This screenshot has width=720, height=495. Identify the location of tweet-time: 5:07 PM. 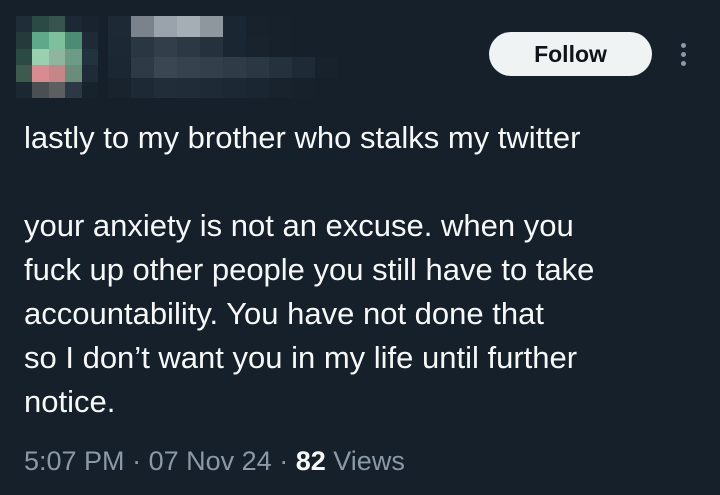
(74, 461).